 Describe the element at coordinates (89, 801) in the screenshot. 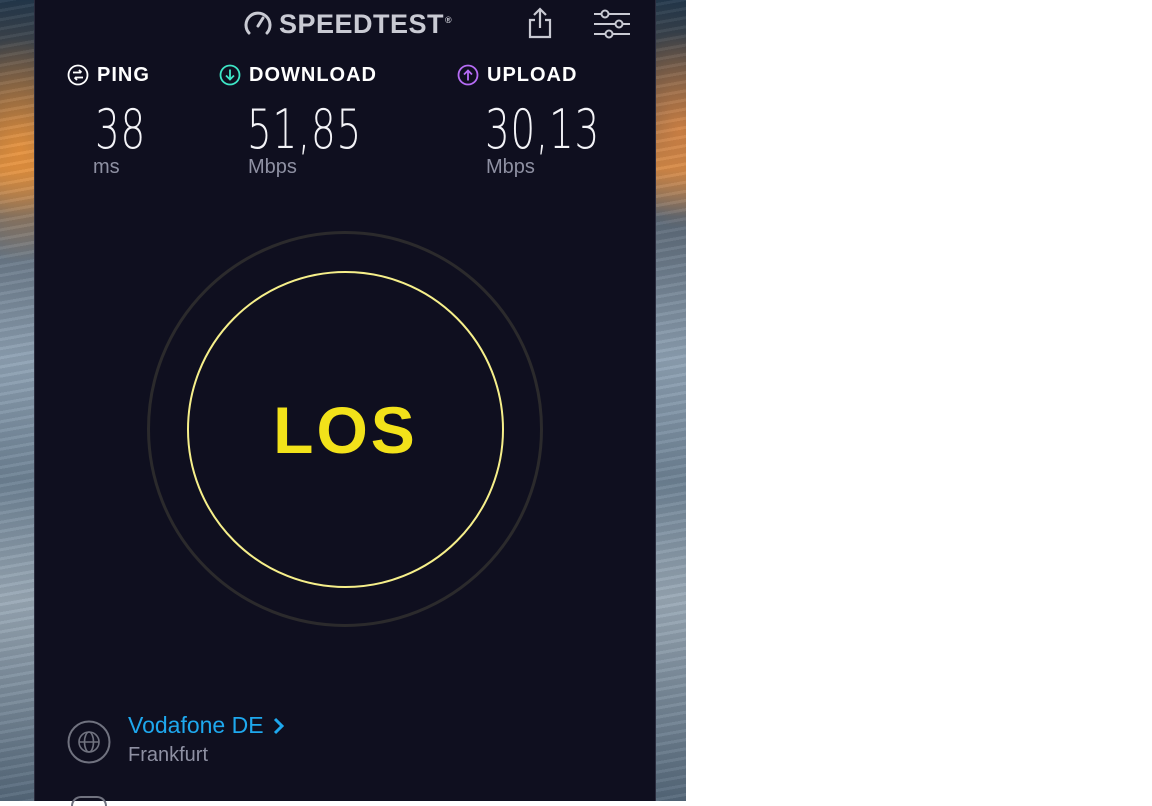

I see `partially-visible-icon` at that location.